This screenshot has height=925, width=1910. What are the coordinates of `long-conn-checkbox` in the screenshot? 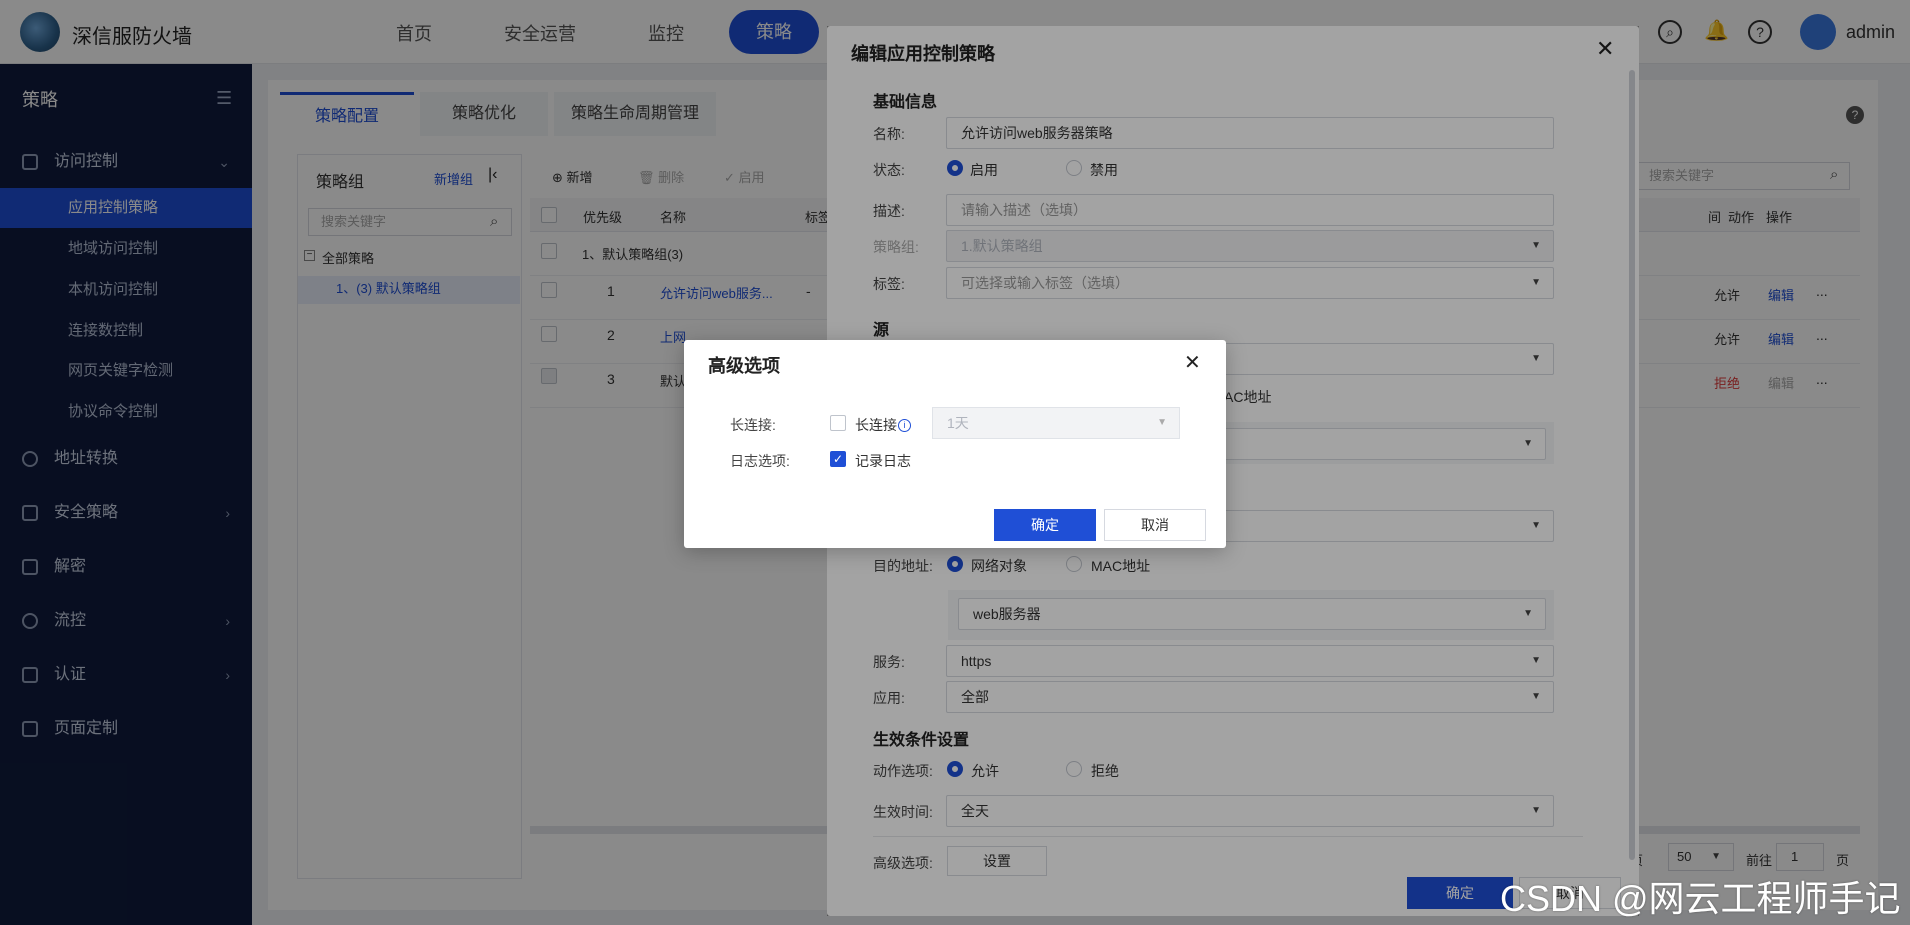 It's located at (838, 423).